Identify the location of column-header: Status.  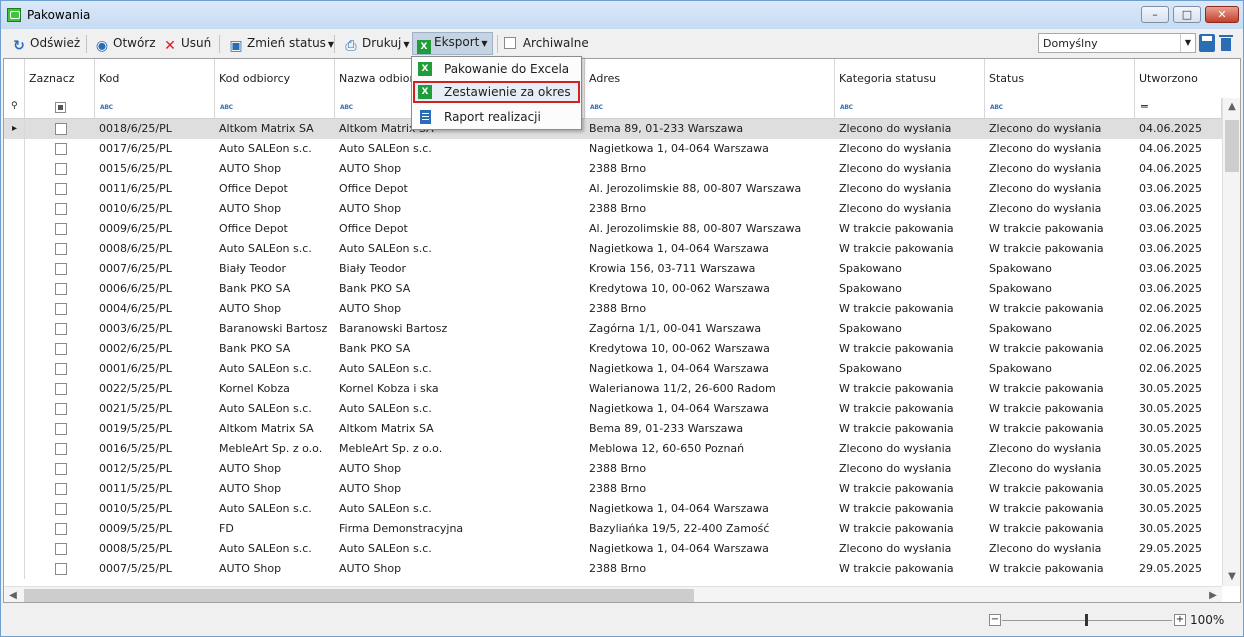
(1060, 78).